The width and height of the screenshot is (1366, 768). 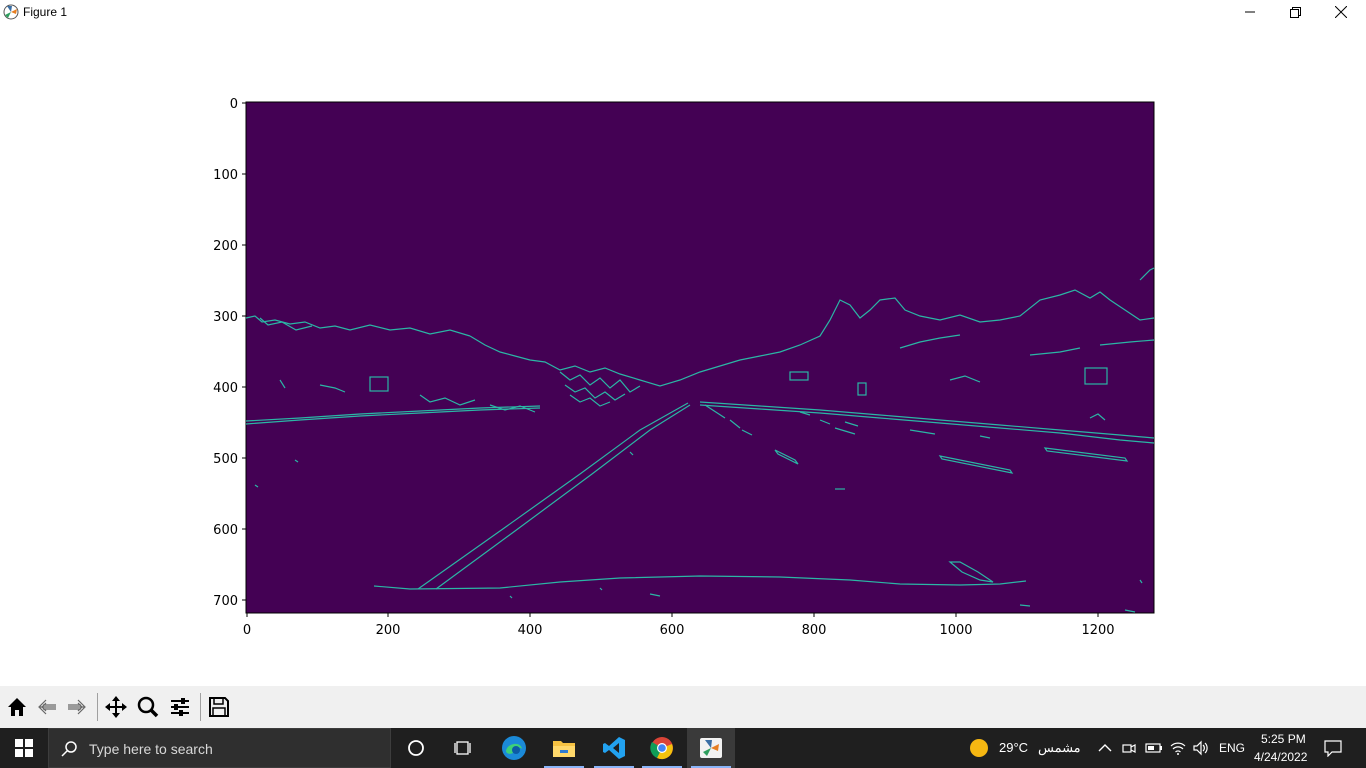 I want to click on python-figure-taskbar-button, so click(x=711, y=748).